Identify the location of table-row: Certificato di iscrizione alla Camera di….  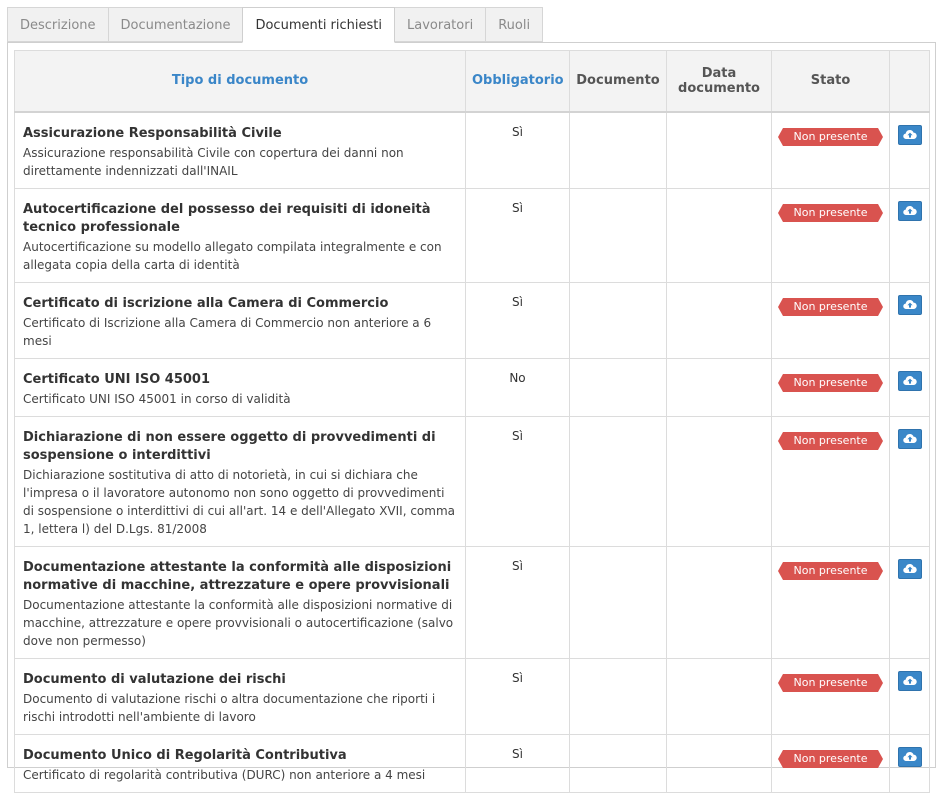
(472, 320).